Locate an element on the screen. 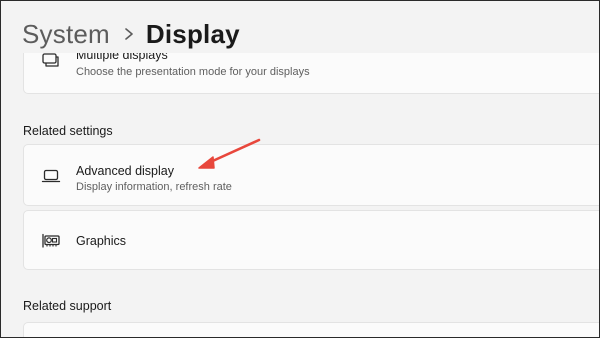  breadcrumb-chevron-icon is located at coordinates (129, 34).